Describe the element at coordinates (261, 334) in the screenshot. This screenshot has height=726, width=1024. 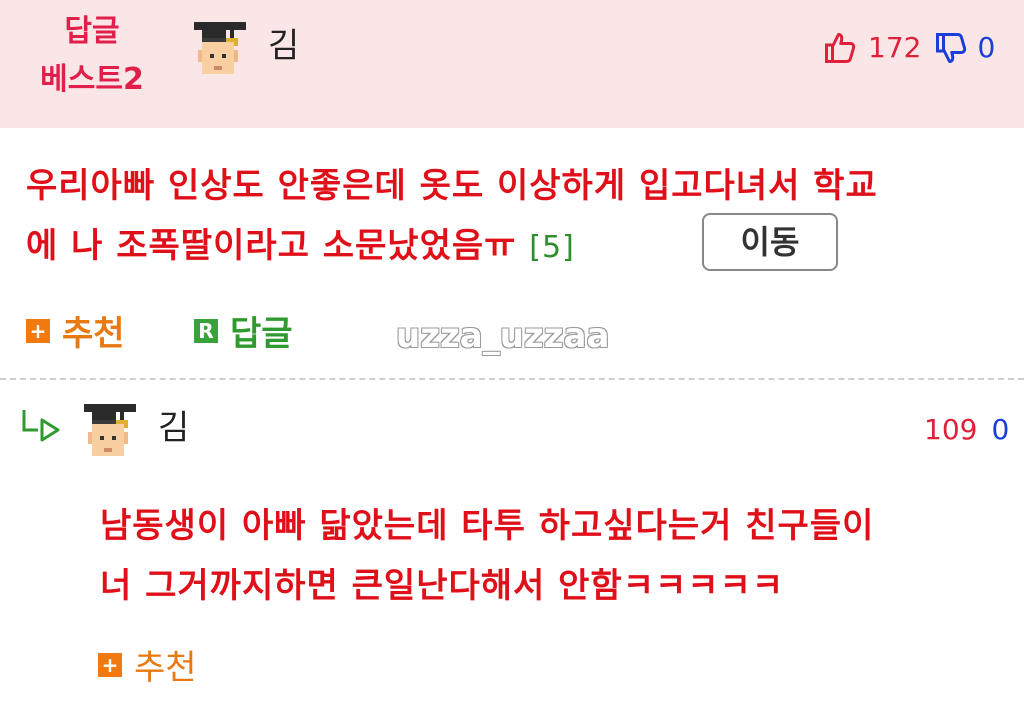
I see `reply-label: 답글` at that location.